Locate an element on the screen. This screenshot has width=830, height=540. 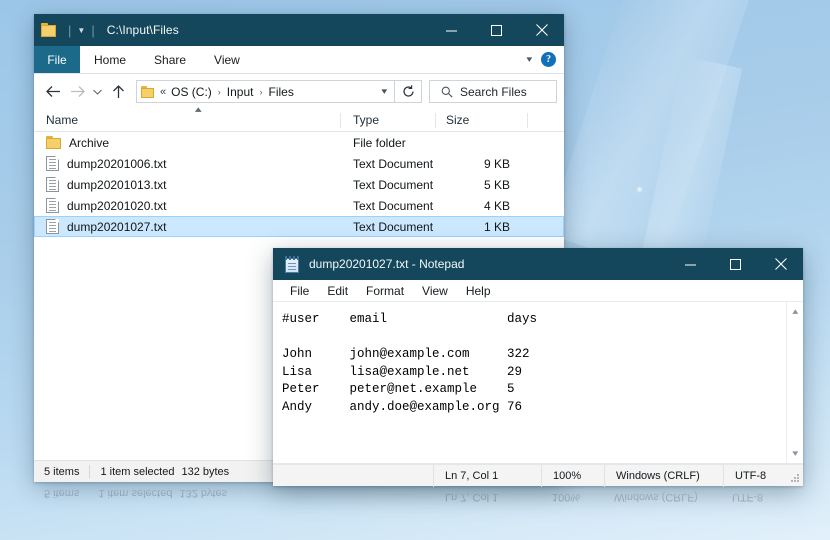
status-selection: 1 item selected is located at coordinates (137, 471).